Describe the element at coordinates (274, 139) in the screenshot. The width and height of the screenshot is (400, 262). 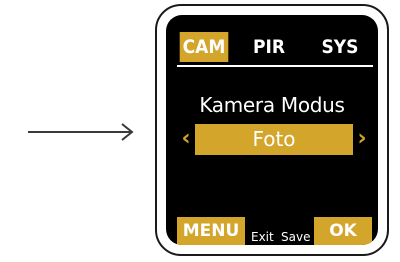
I see `setting-value: Foto` at that location.